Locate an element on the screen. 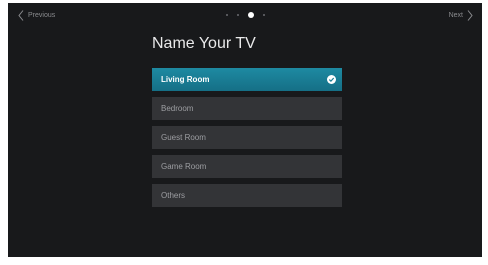 The image size is (488, 265). page-title: Name Your TV is located at coordinates (204, 43).